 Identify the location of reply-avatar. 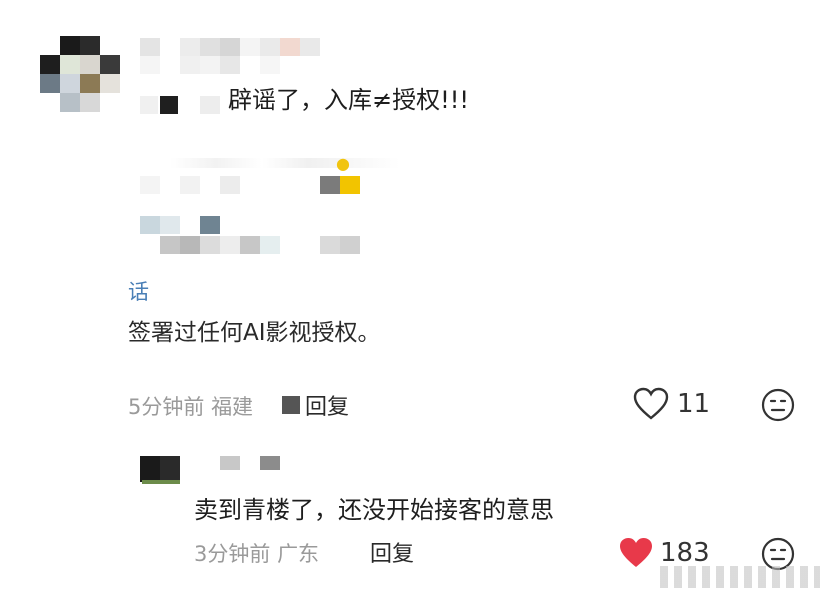
(160, 469).